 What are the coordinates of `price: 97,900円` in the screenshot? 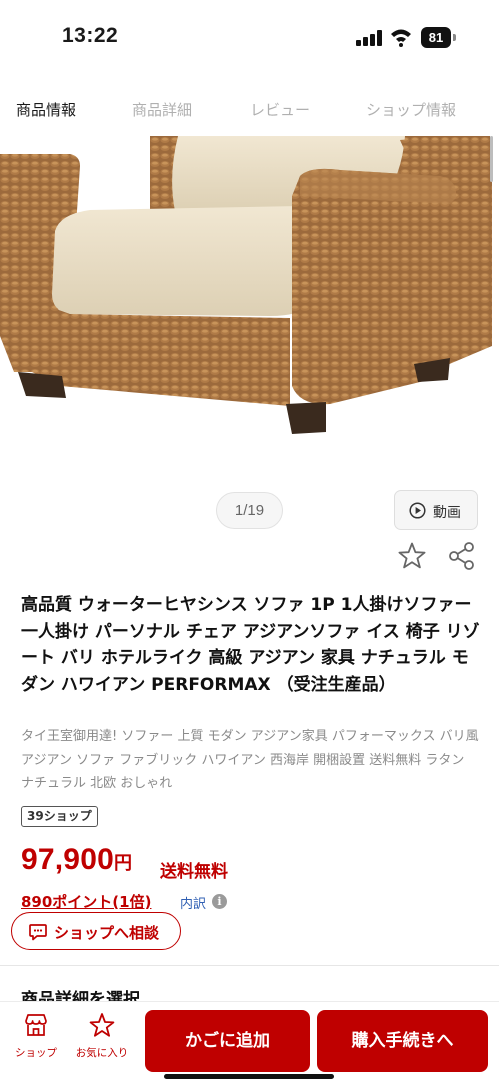 It's located at (76, 860).